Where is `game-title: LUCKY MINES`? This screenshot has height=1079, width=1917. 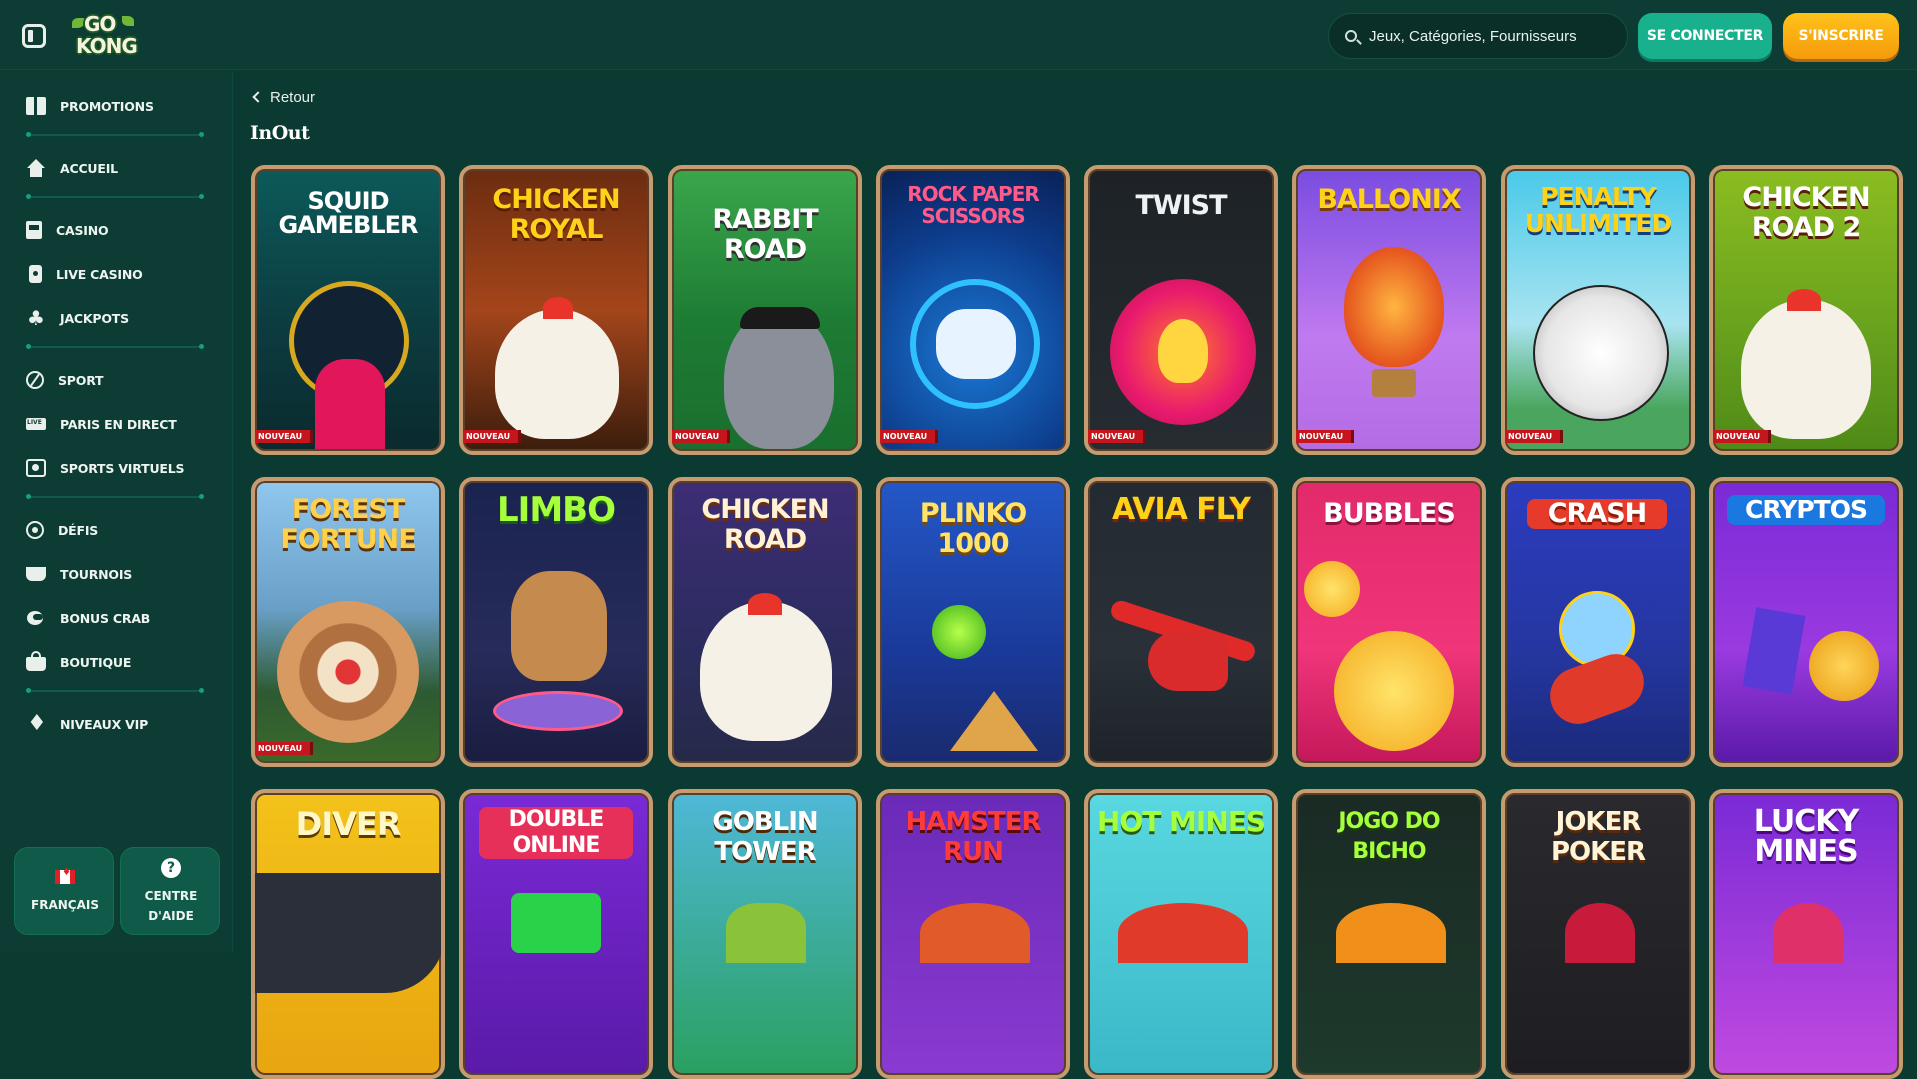
game-title: LUCKY MINES is located at coordinates (1806, 836).